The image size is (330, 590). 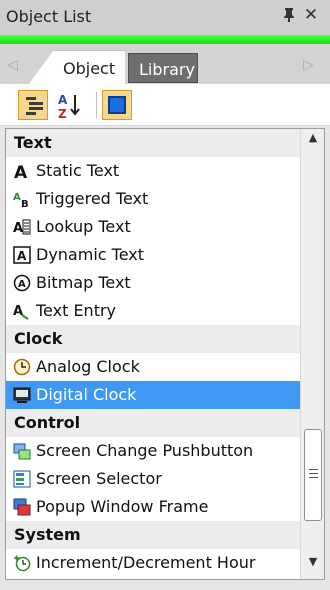 I want to click on list-item-increment-decrement-hour: Increment/Decrement Hour, so click(x=153, y=563).